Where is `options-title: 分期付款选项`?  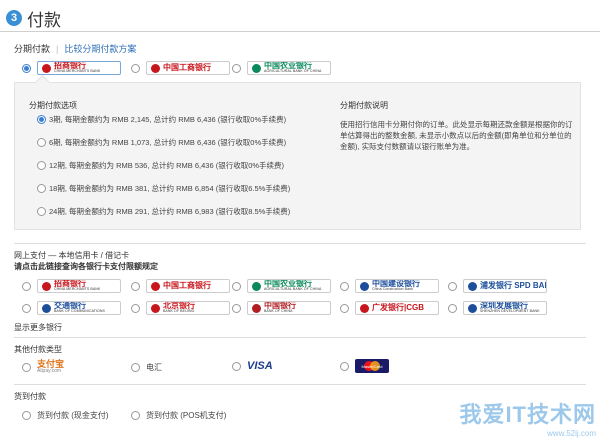 options-title: 分期付款选项 is located at coordinates (53, 105).